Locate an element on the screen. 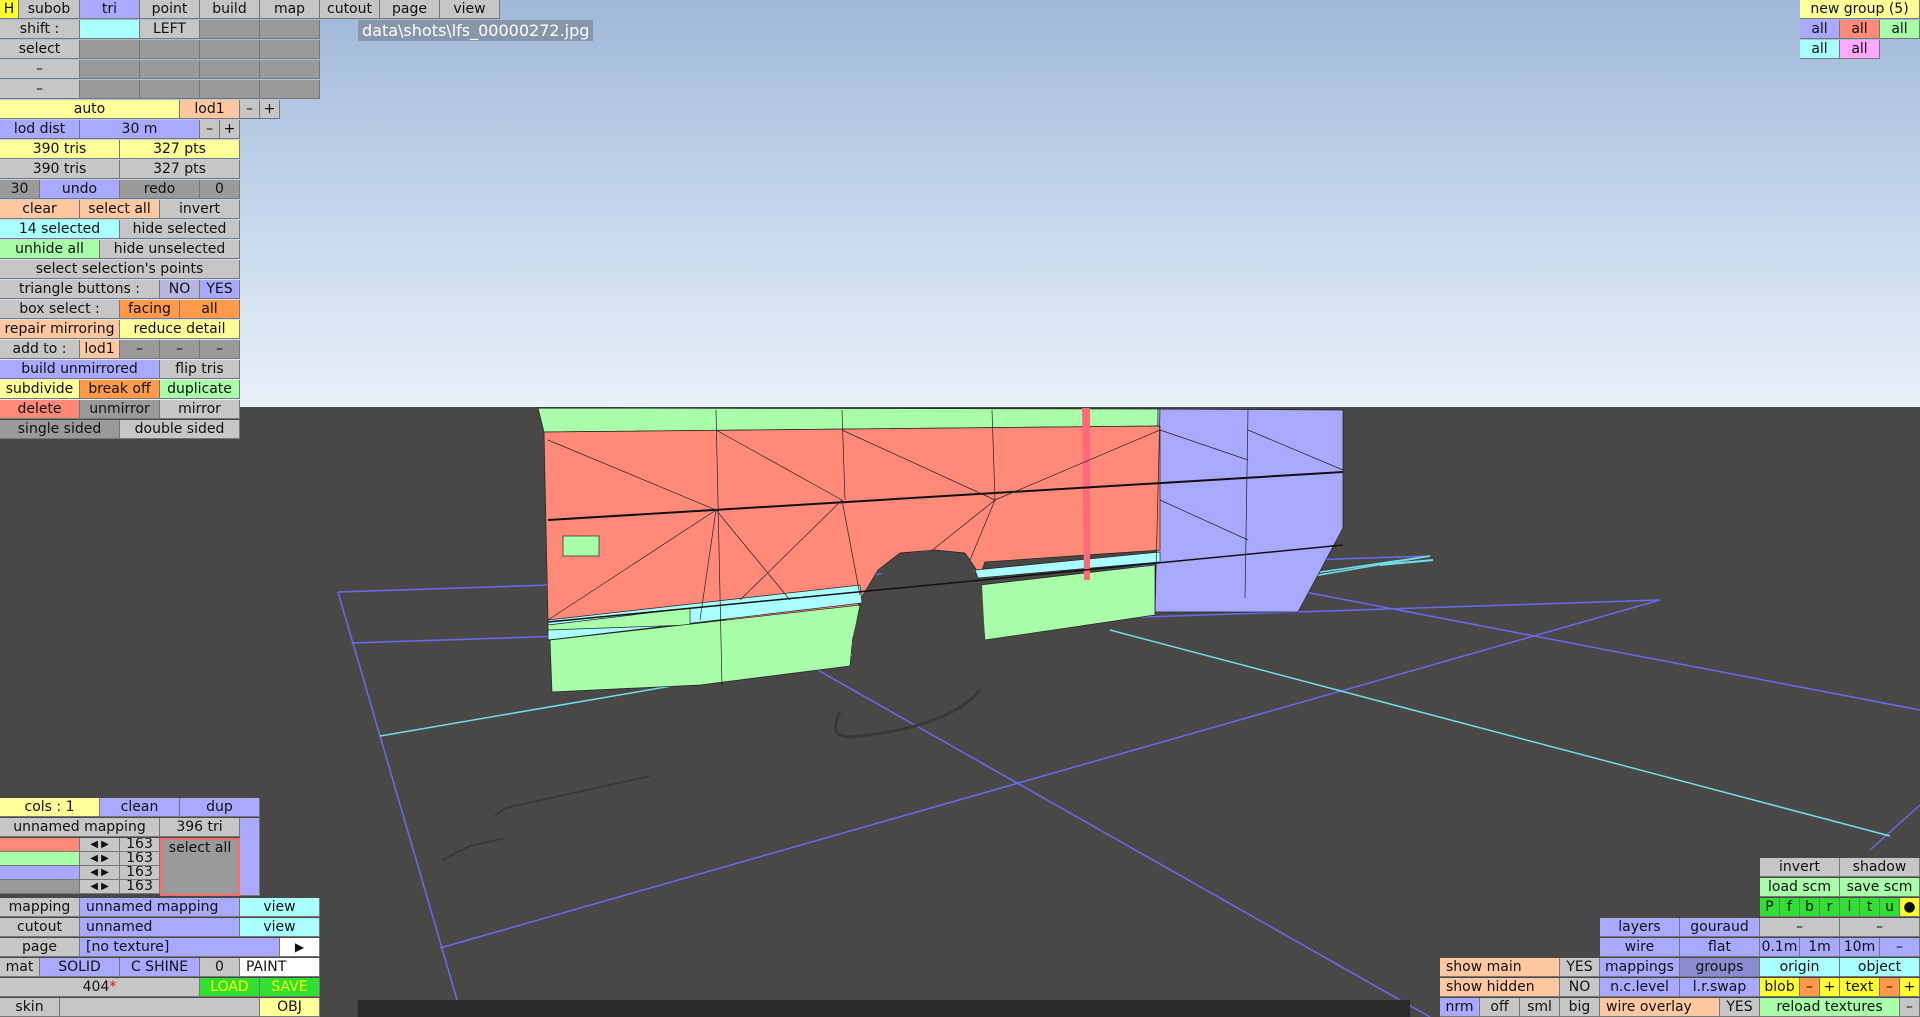  lr-swap-button: l.r.swap is located at coordinates (1720, 987).